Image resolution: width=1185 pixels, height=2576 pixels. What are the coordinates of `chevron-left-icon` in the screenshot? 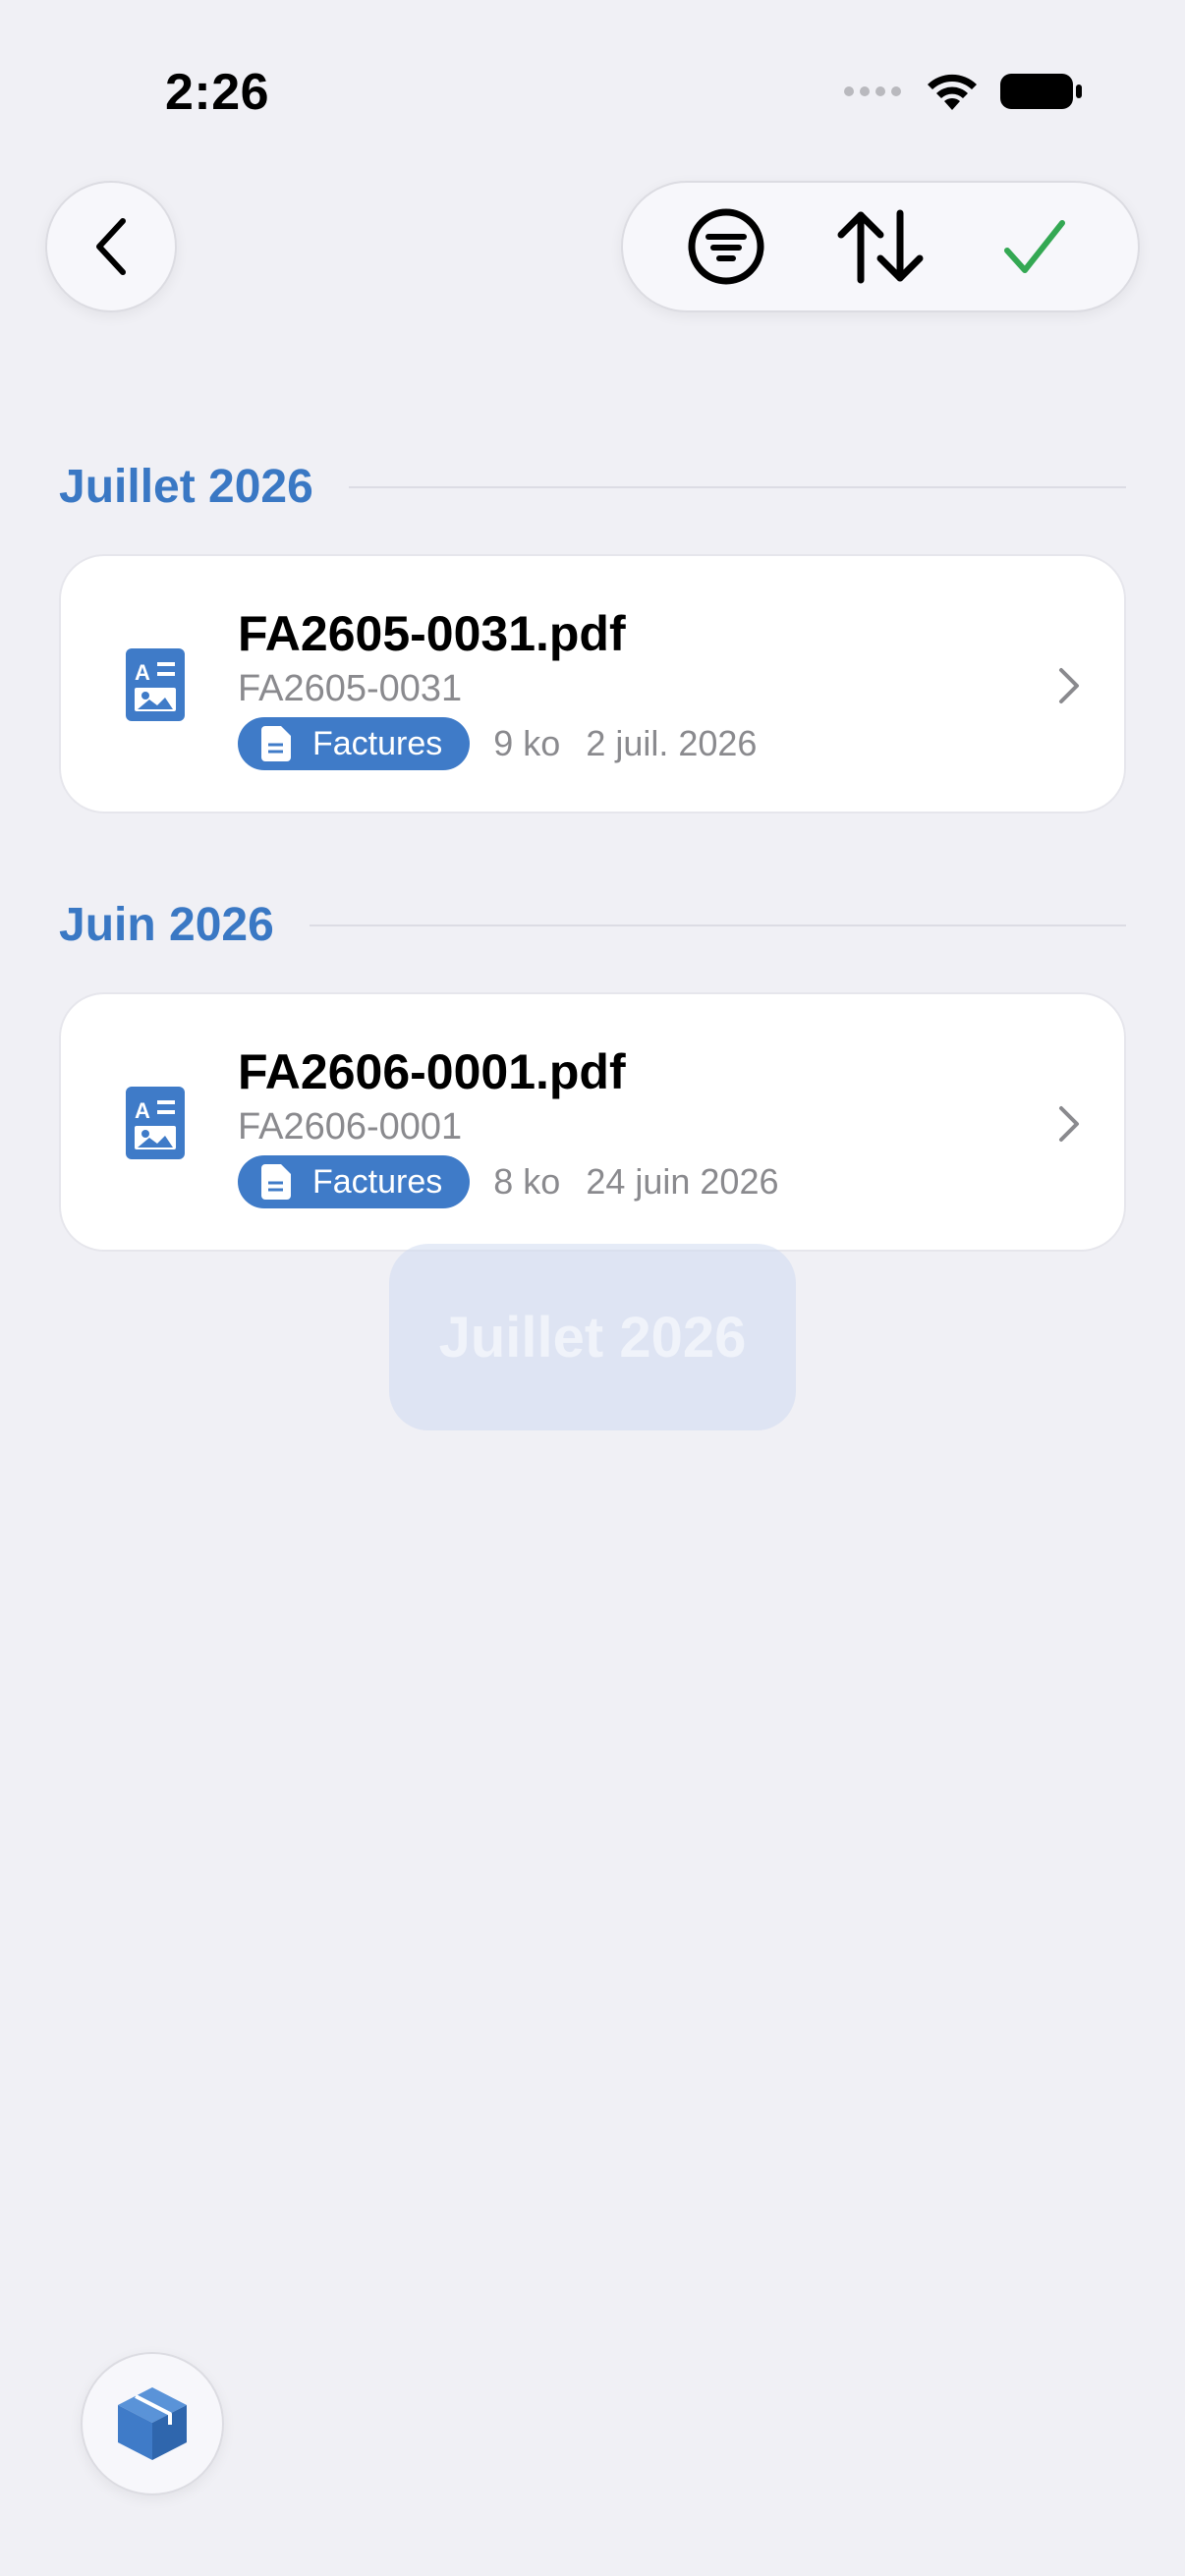 It's located at (111, 246).